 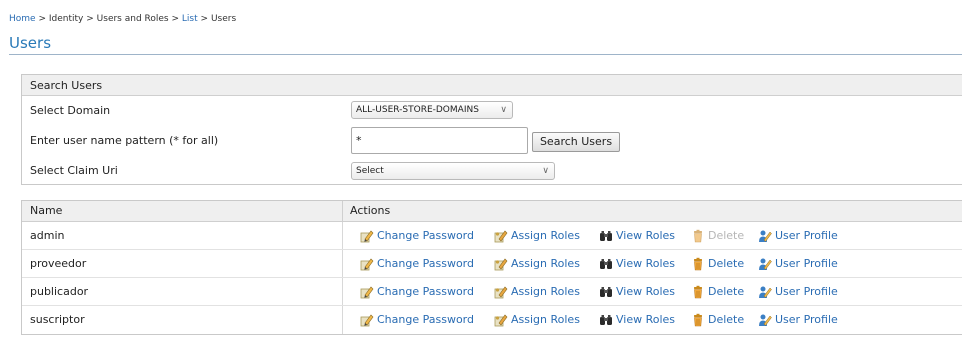 What do you see at coordinates (182, 320) in the screenshot?
I see `user-name-cell: suscriptor` at bounding box center [182, 320].